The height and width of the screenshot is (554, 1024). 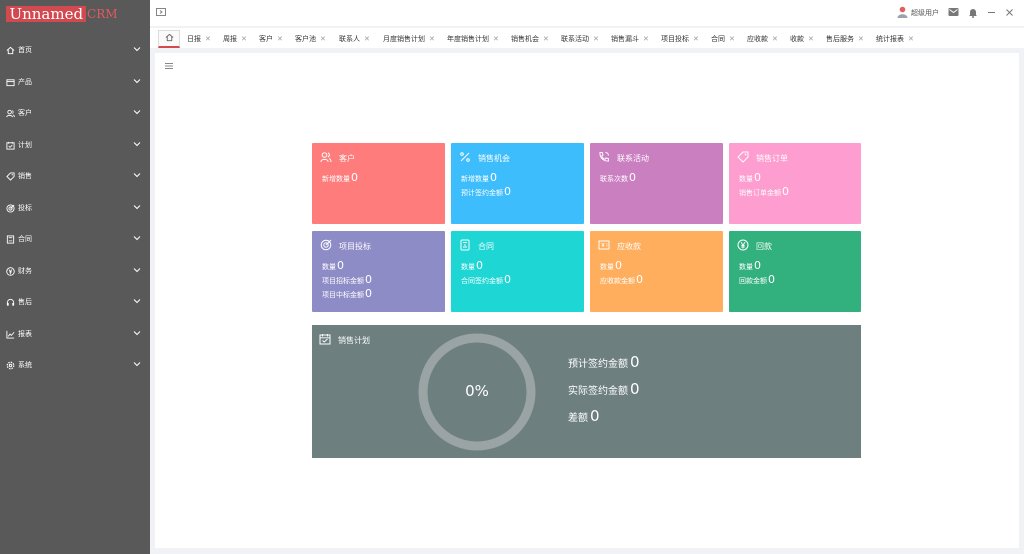 I want to click on tab-weekly-report: 周报 ✕, so click(x=235, y=39).